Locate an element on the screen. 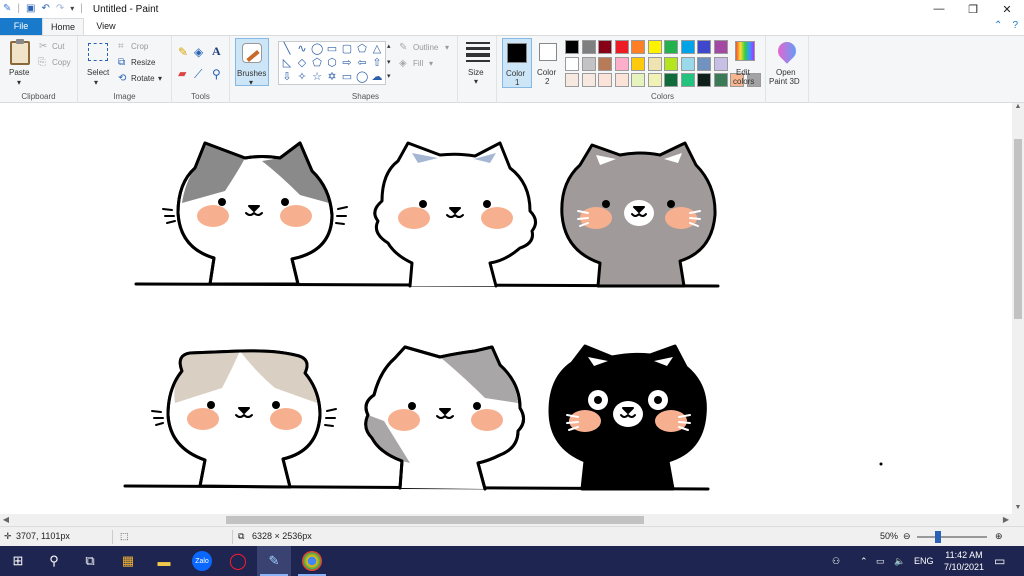 The image size is (1024, 576). shapes-scroll-up-icon: ▴ is located at coordinates (389, 46).